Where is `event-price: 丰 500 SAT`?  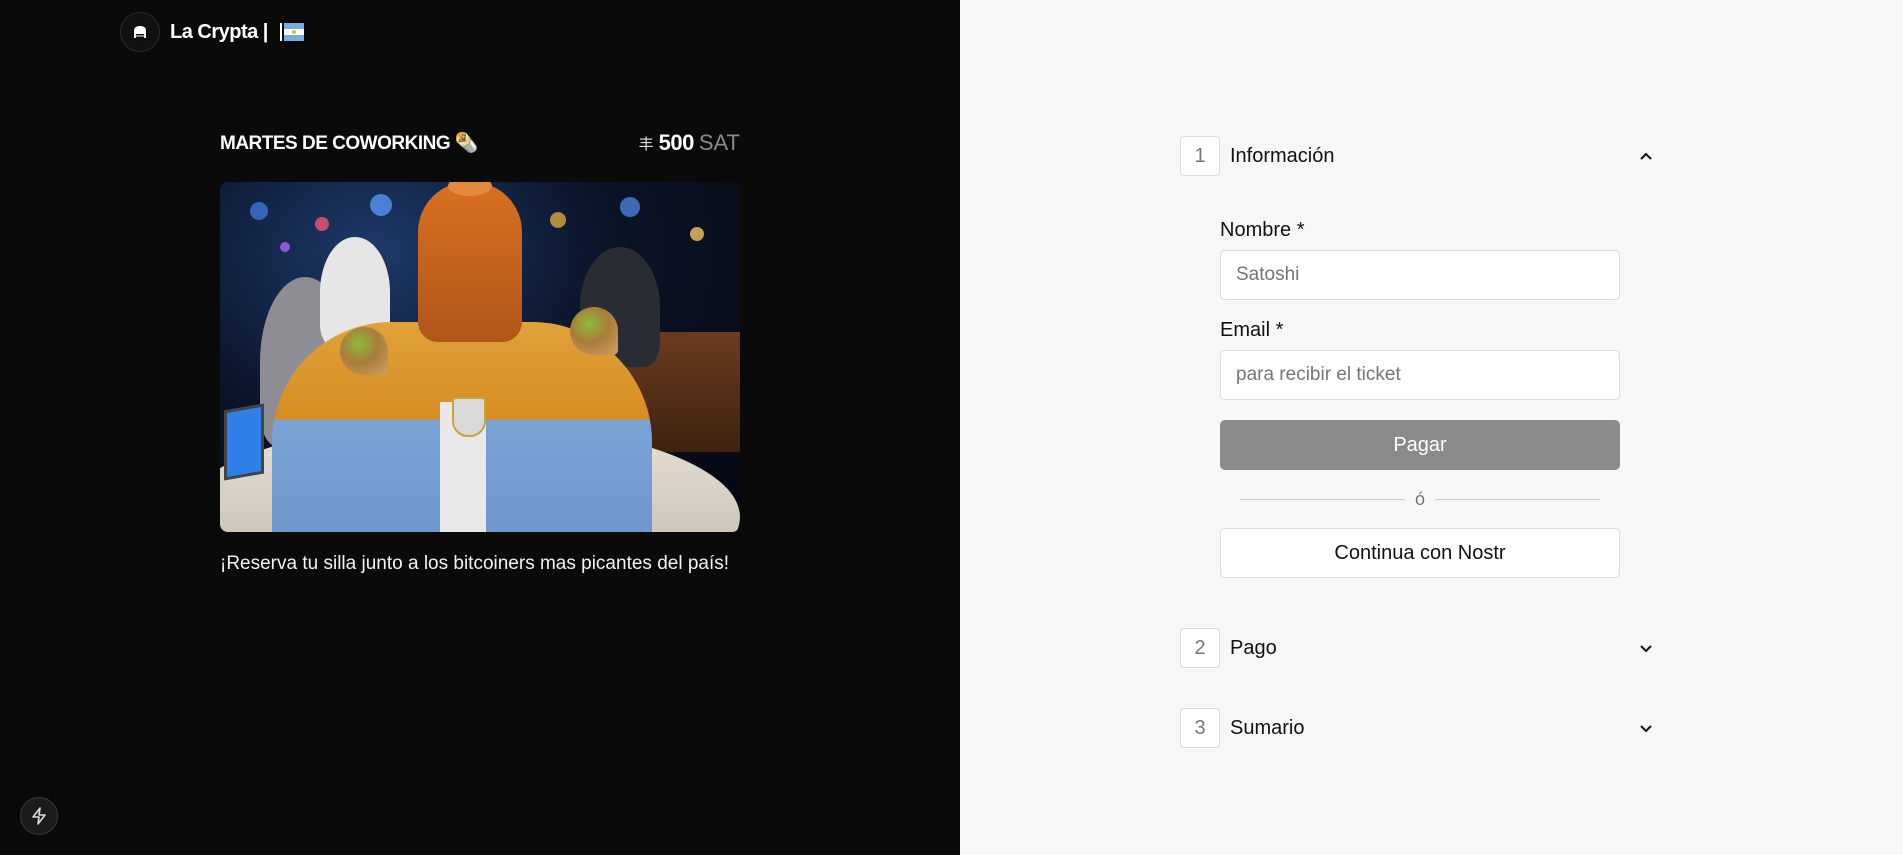
event-price: 丰 500 SAT is located at coordinates (689, 143).